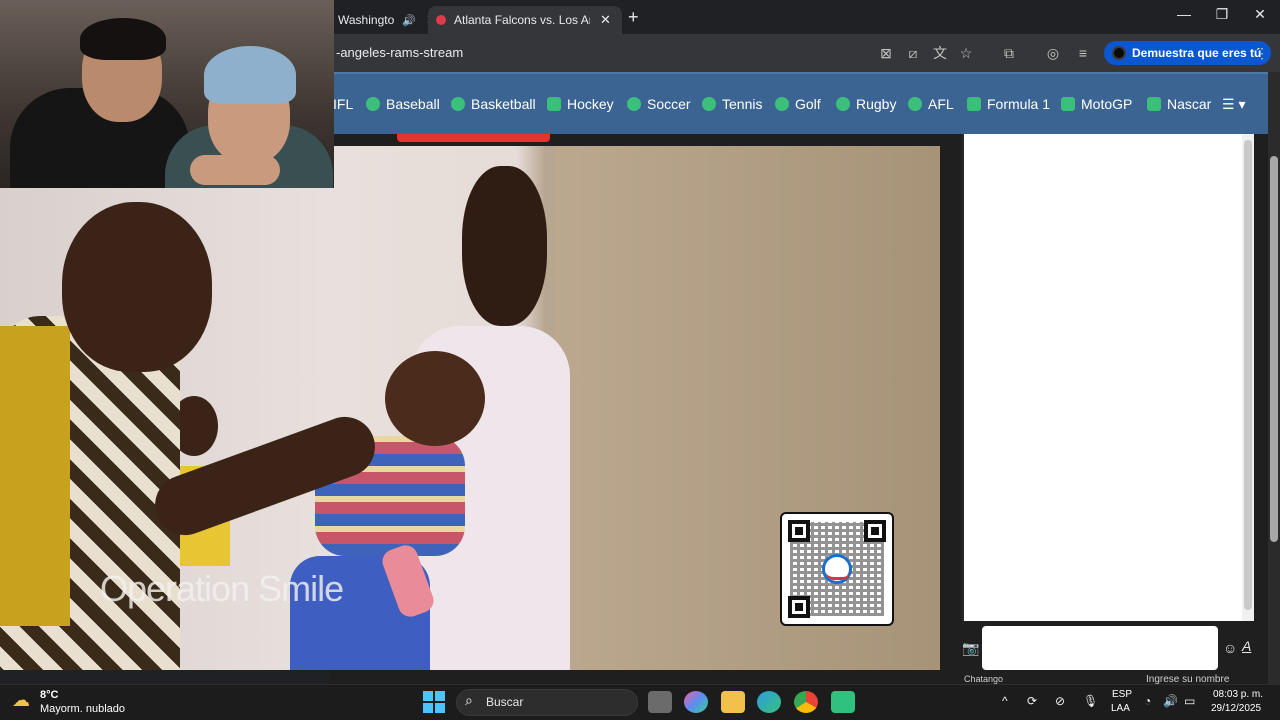  I want to click on rugby-icon, so click(843, 104).